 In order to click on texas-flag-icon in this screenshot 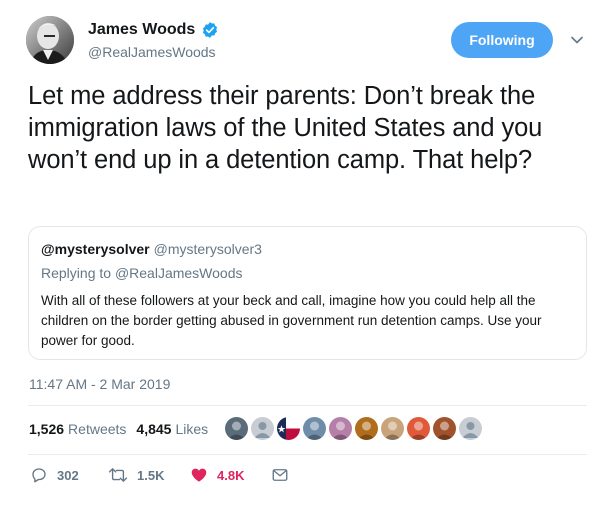, I will do `click(288, 428)`.